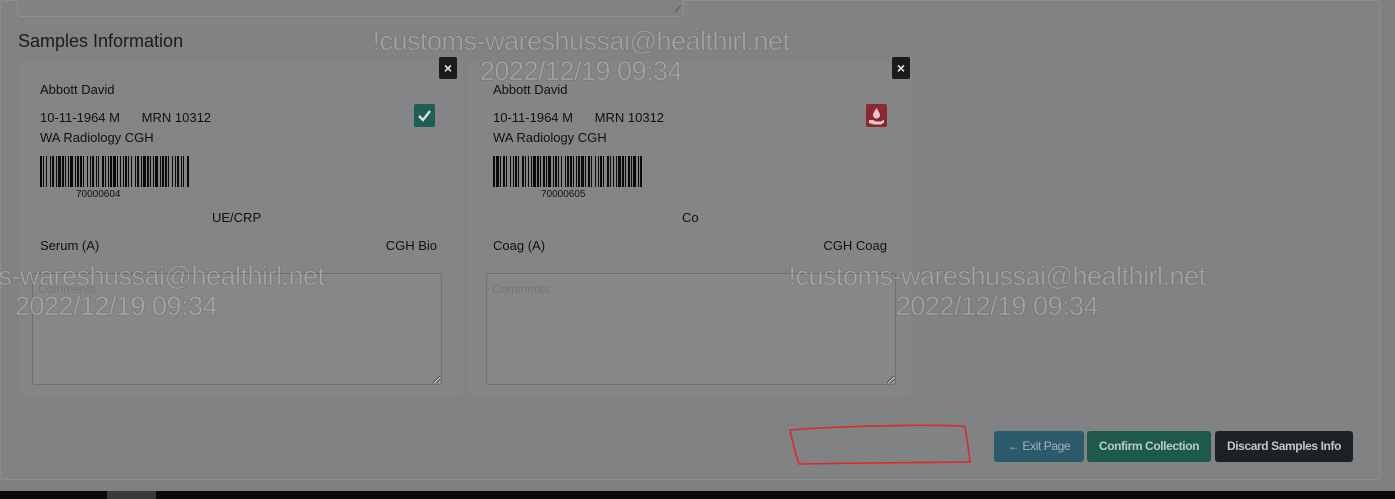 Image resolution: width=1395 pixels, height=499 pixels. I want to click on resize-grip-icon: ⟋, so click(678, 9).